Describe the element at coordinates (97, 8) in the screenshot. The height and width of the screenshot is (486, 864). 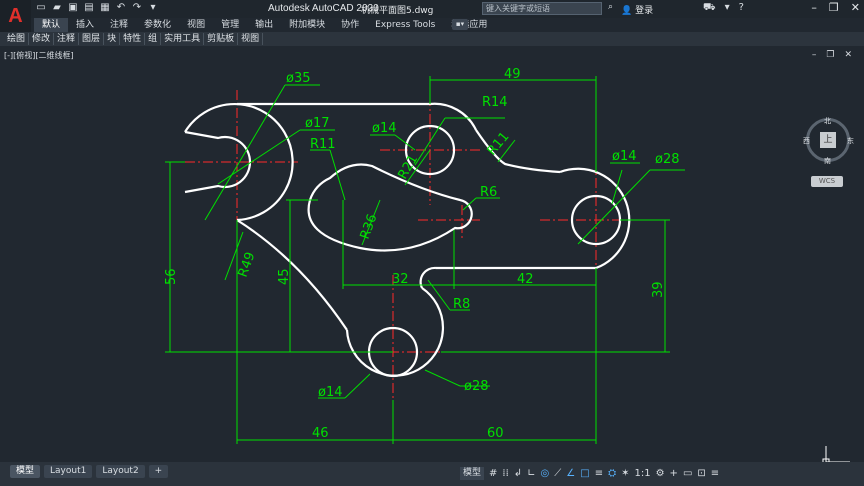
I see `quick-access-toolbar: ▭ ▰ ▣ ▤ ▦ ↶ ↷ ▾` at that location.